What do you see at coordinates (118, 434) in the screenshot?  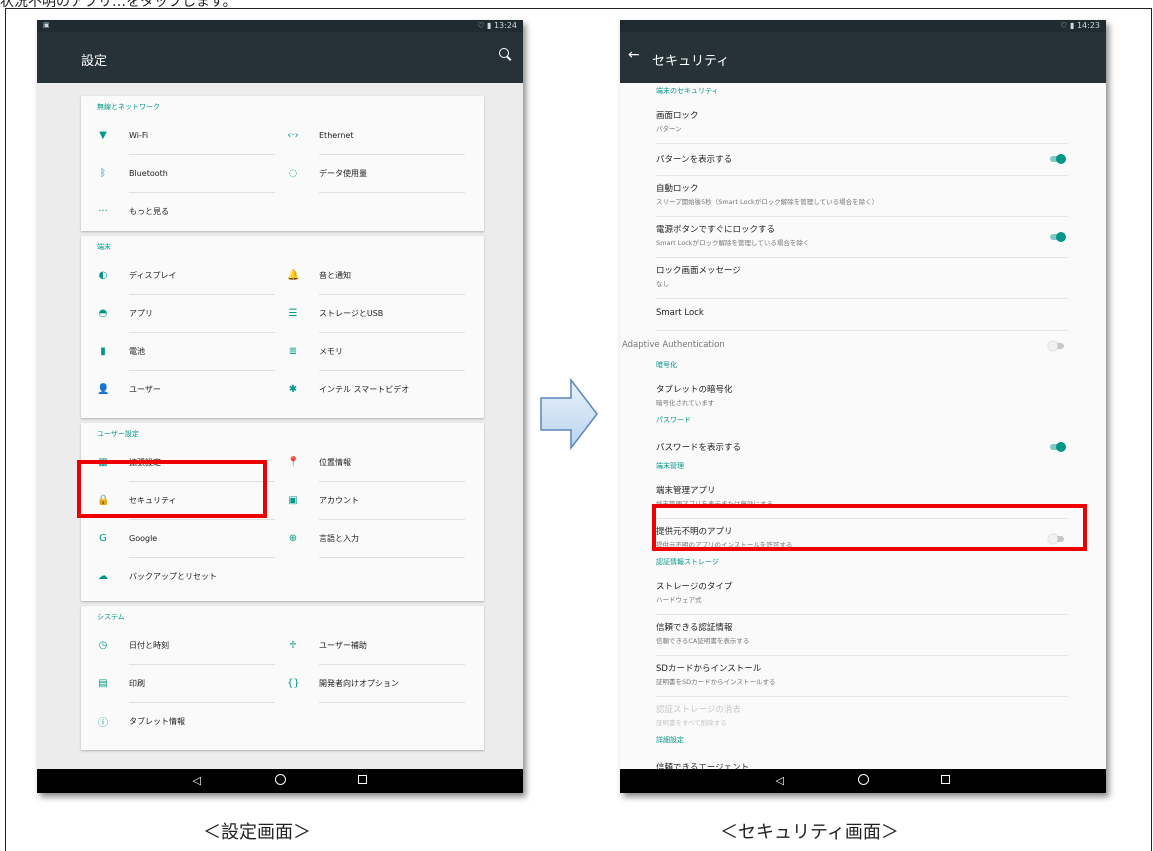 I see `section-header: ユーザー設定` at bounding box center [118, 434].